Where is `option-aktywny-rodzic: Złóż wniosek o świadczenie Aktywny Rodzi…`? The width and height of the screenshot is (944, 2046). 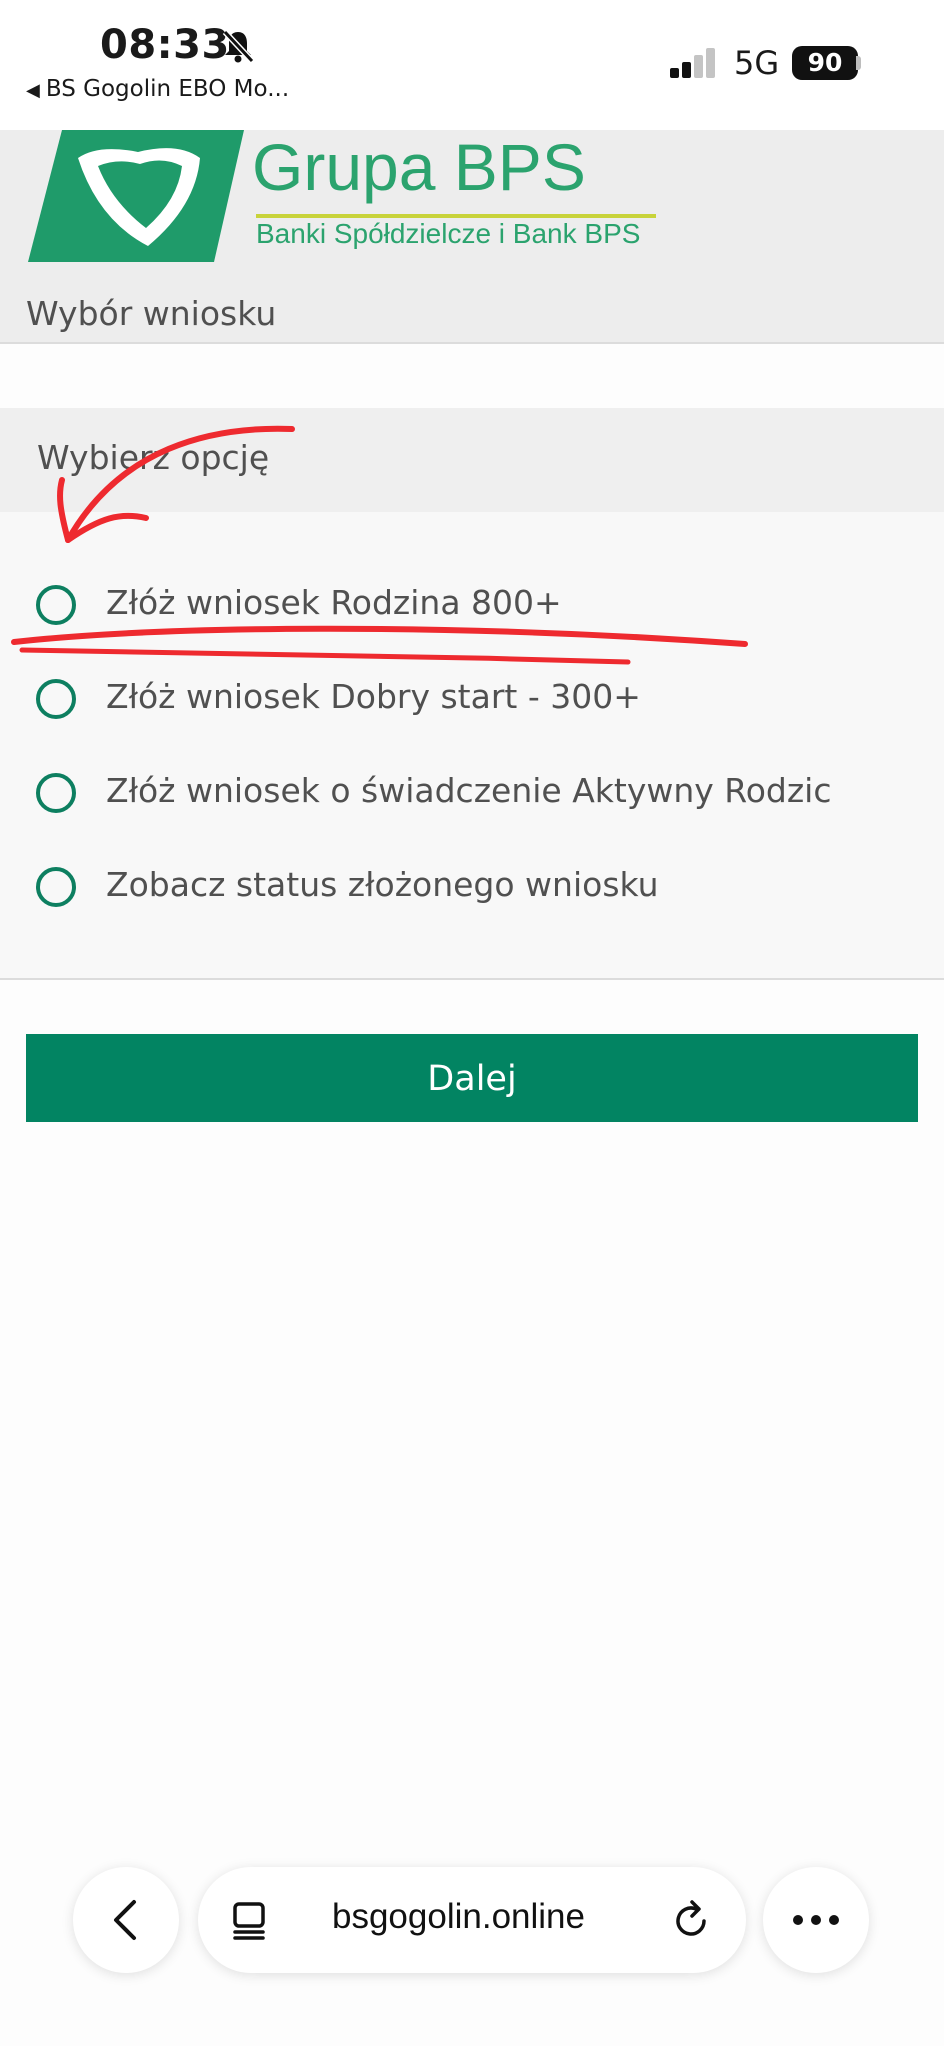
option-aktywny-rodzic: Złóż wniosek o świadczenie Aktywny Rodzi… is located at coordinates (476, 795).